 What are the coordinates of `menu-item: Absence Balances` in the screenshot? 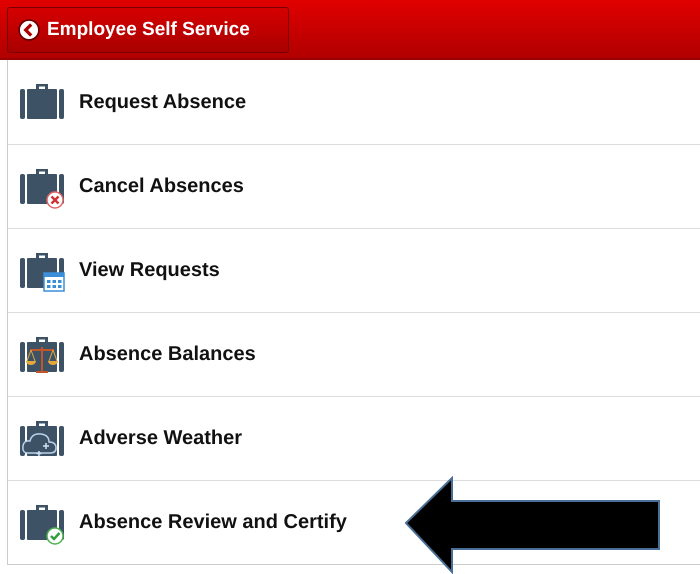 It's located at (354, 354).